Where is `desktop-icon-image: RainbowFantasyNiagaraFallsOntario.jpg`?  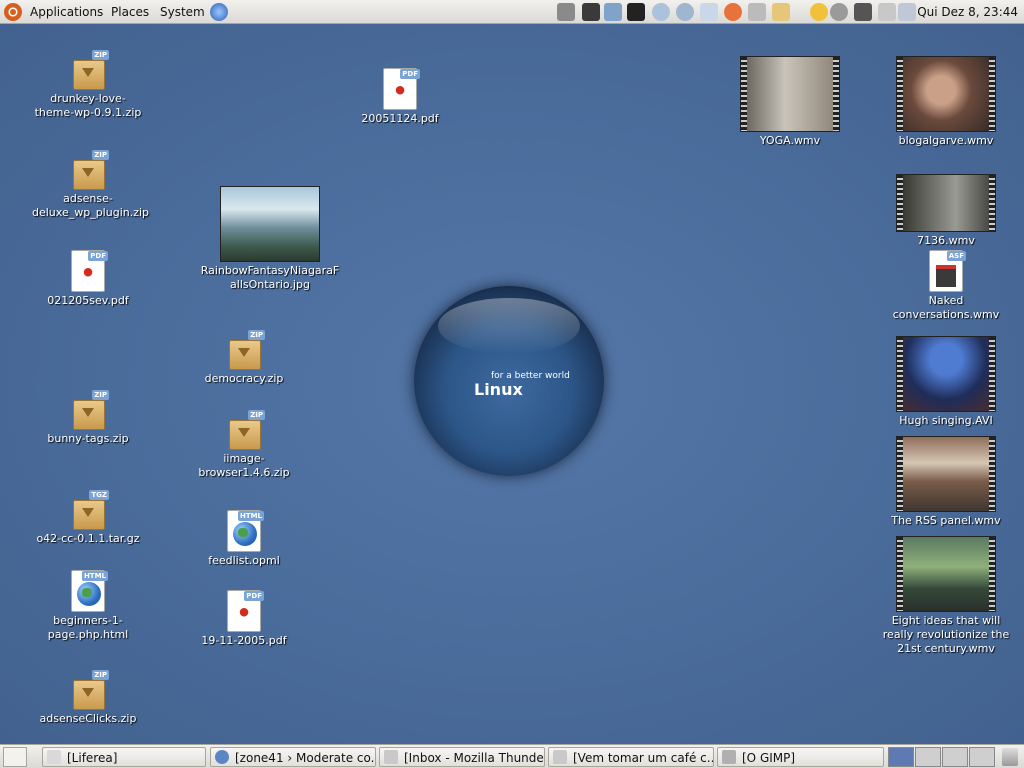 desktop-icon-image: RainbowFantasyNiagaraFallsOntario.jpg is located at coordinates (270, 239).